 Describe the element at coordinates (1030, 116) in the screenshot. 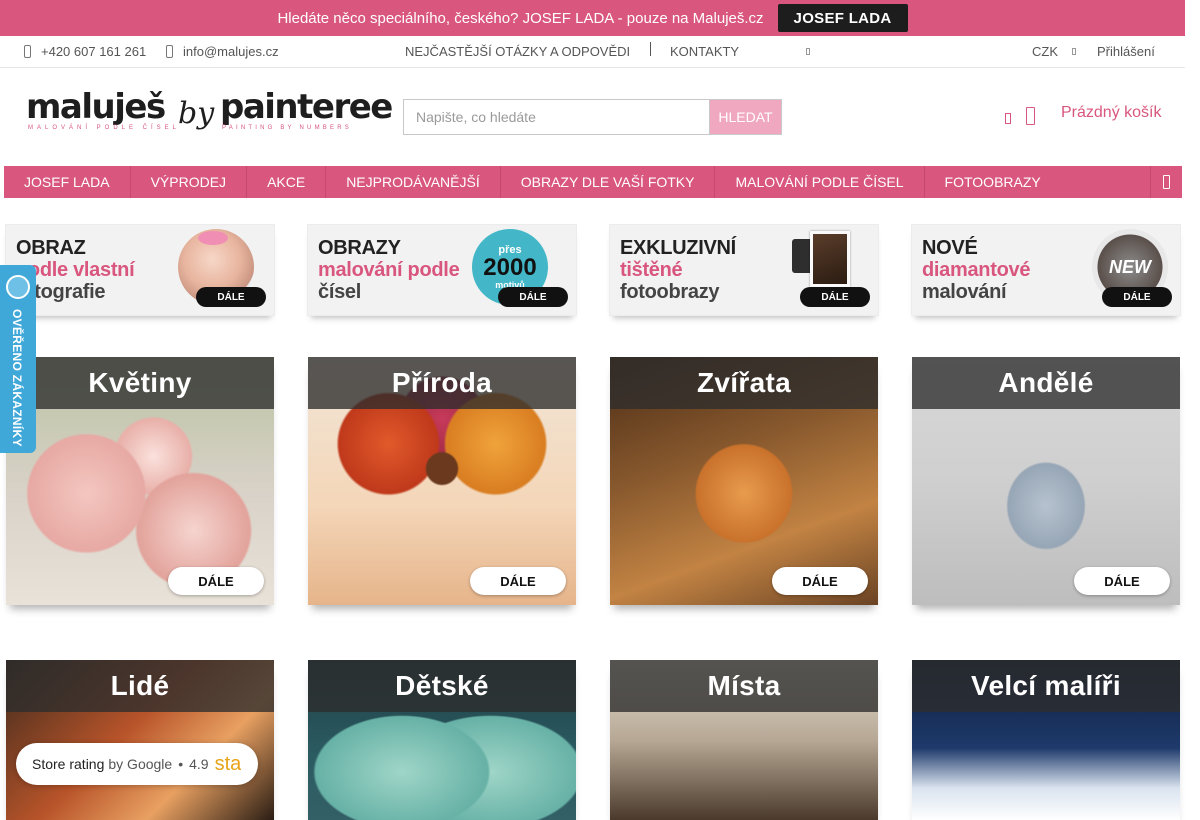

I see `cart-icon` at that location.